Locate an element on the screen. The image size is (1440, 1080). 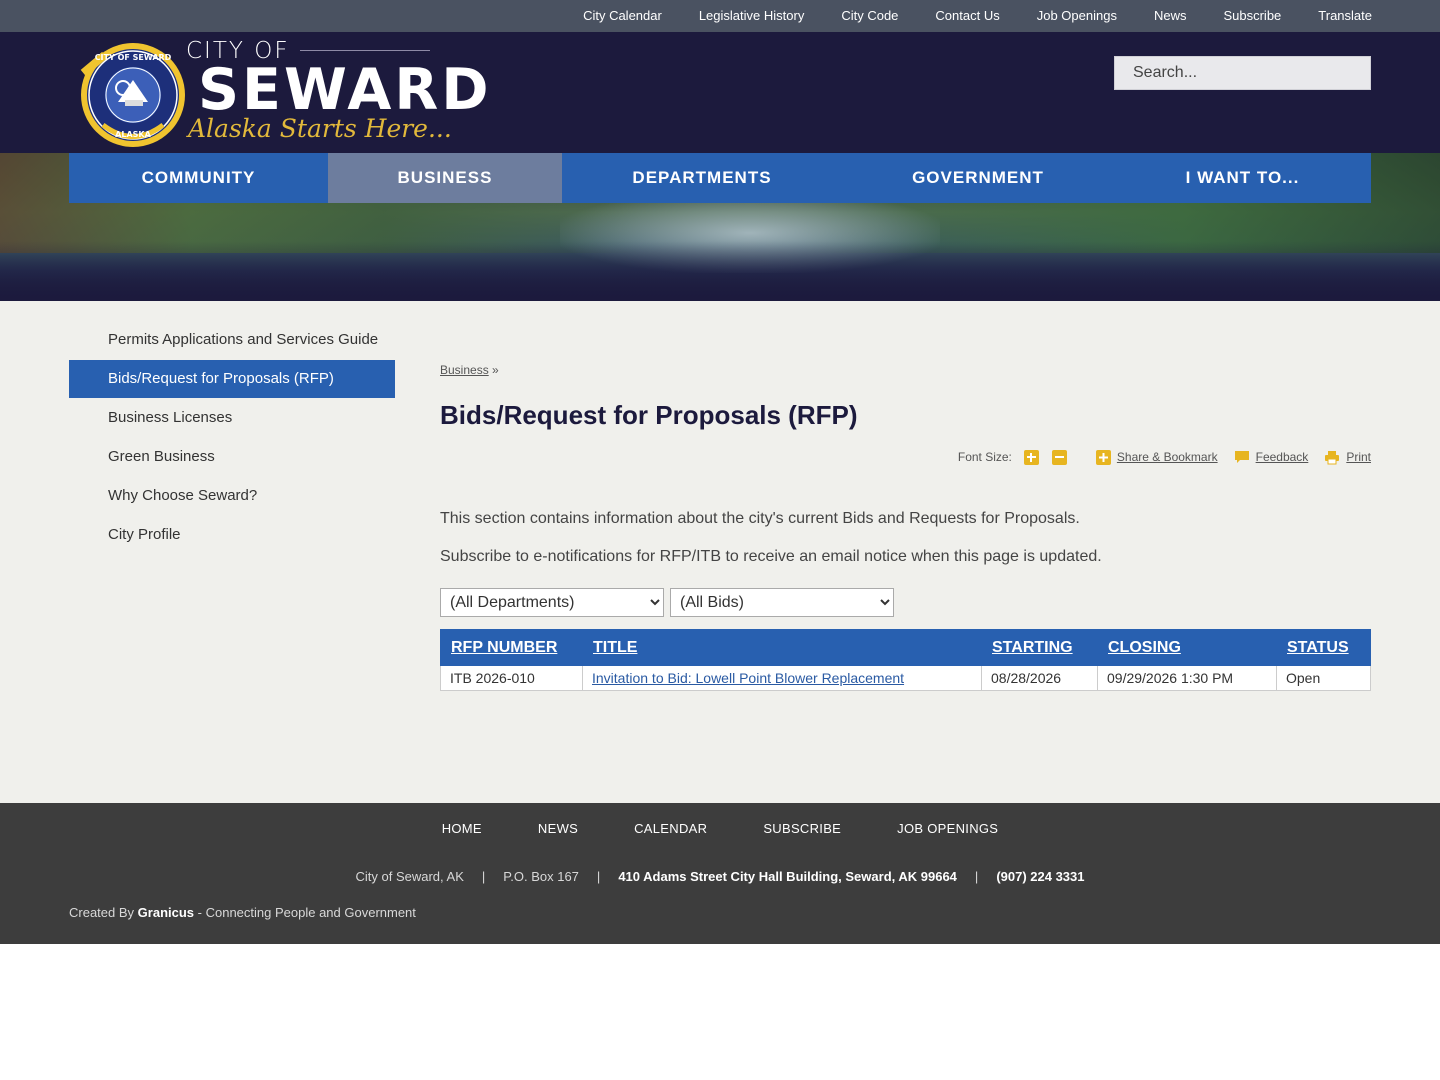
footer-link-news: NEWS is located at coordinates (558, 828).